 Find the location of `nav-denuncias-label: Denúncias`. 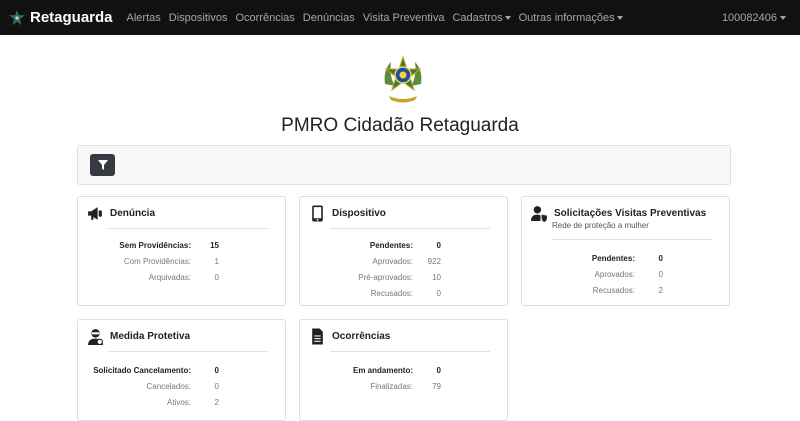

nav-denuncias-label: Denúncias is located at coordinates (328, 17).